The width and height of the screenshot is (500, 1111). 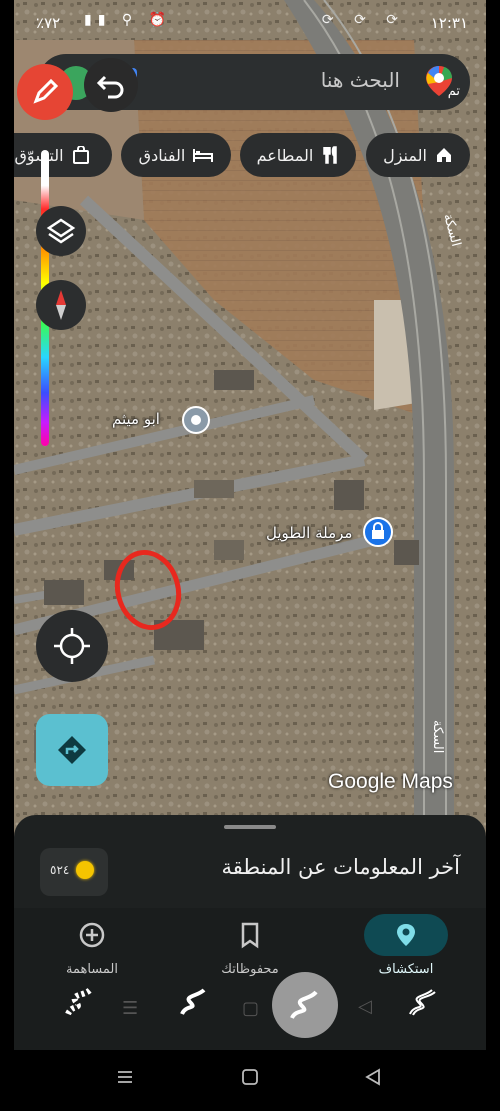 I want to click on pencil-icon, so click(x=46, y=91).